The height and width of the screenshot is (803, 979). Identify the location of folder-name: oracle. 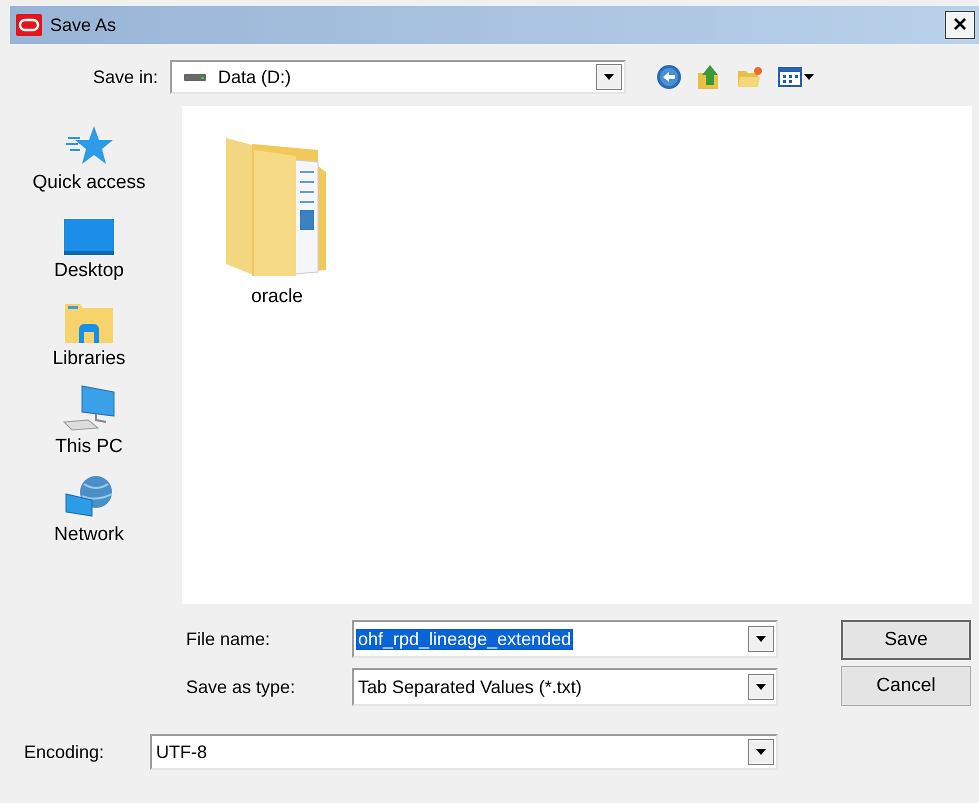
(277, 297).